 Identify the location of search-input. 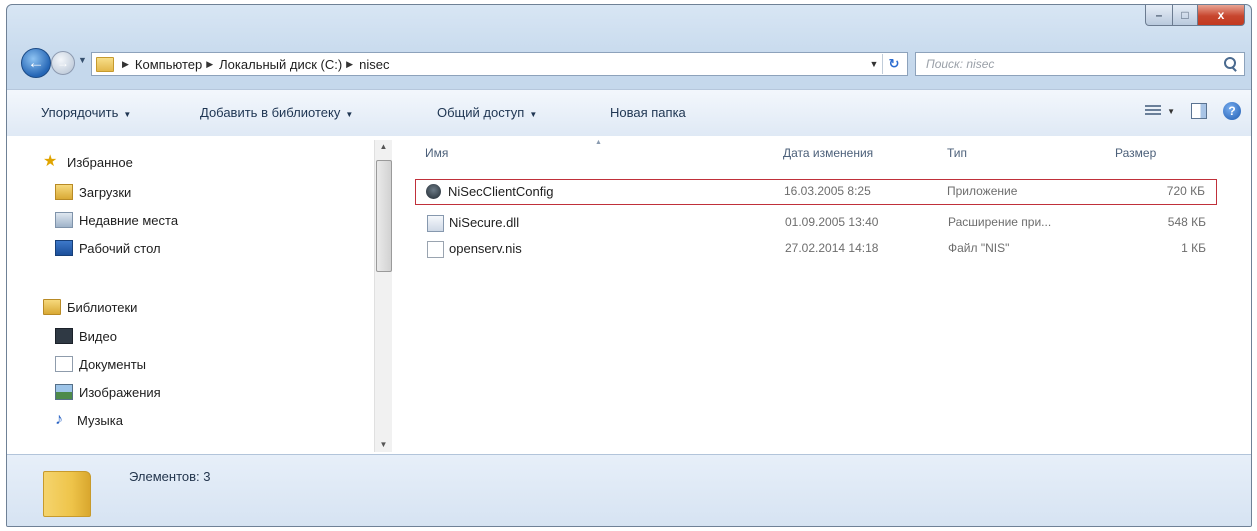
(1073, 64).